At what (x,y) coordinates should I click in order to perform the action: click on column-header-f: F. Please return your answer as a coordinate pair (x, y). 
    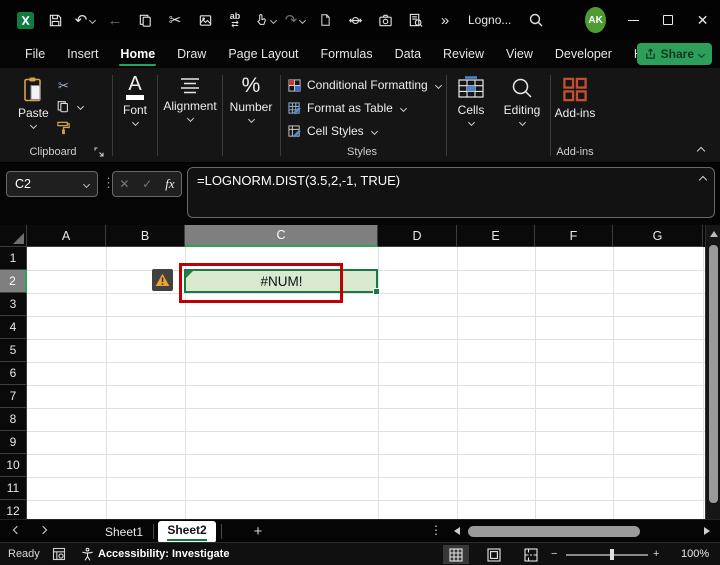
    Looking at the image, I should click on (574, 236).